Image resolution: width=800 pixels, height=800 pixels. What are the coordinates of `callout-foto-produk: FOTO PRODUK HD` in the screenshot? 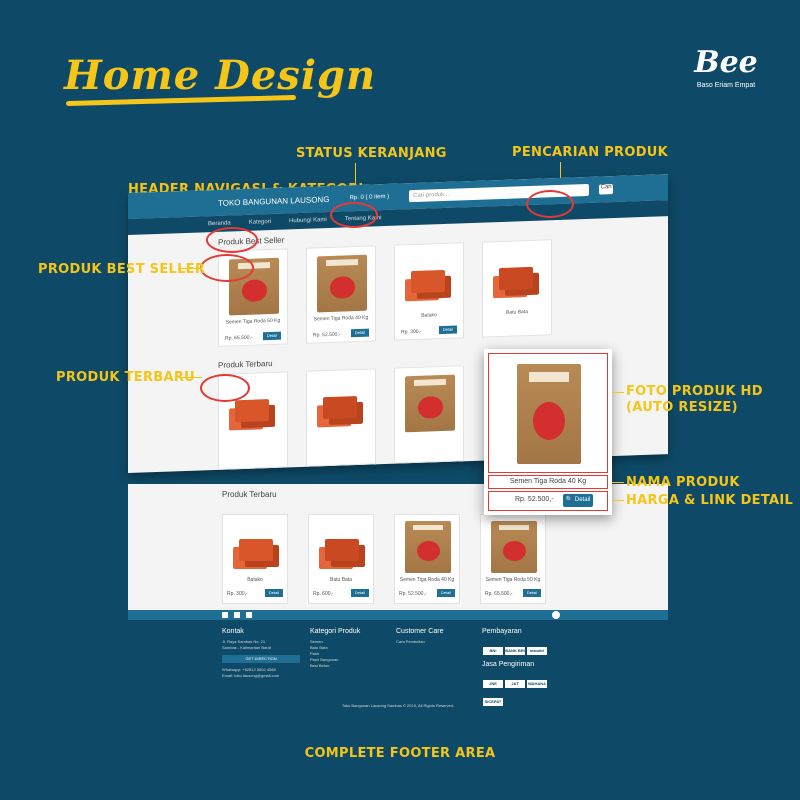 It's located at (694, 391).